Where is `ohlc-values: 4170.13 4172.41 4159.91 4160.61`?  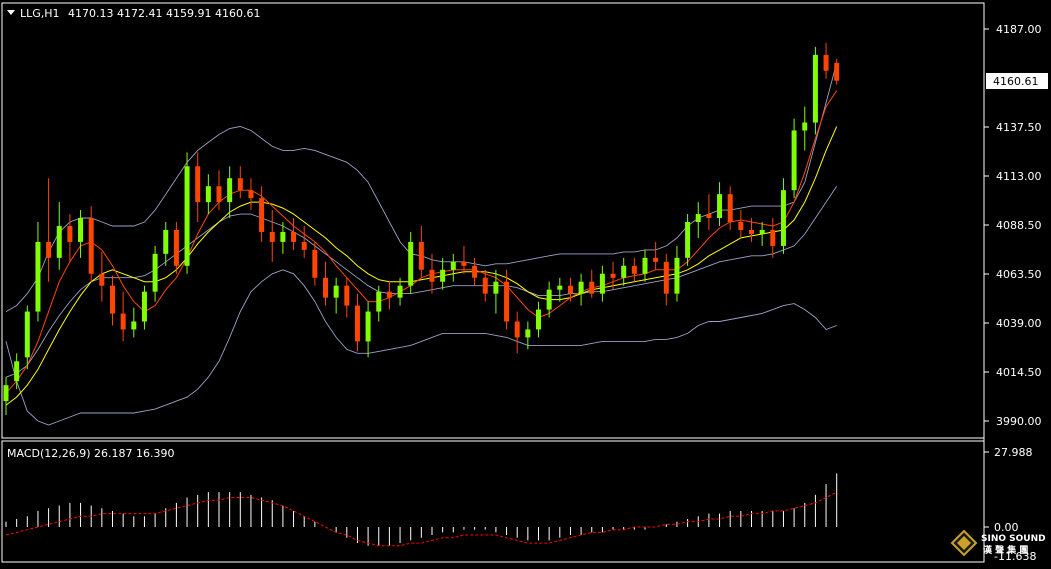
ohlc-values: 4170.13 4172.41 4159.91 4160.61 is located at coordinates (164, 13).